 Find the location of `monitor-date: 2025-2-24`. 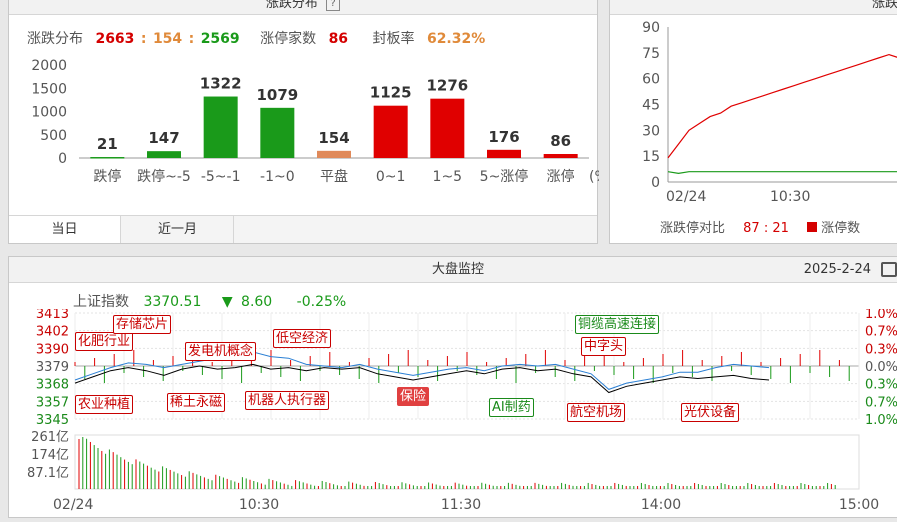

monitor-date: 2025-2-24 is located at coordinates (837, 269).